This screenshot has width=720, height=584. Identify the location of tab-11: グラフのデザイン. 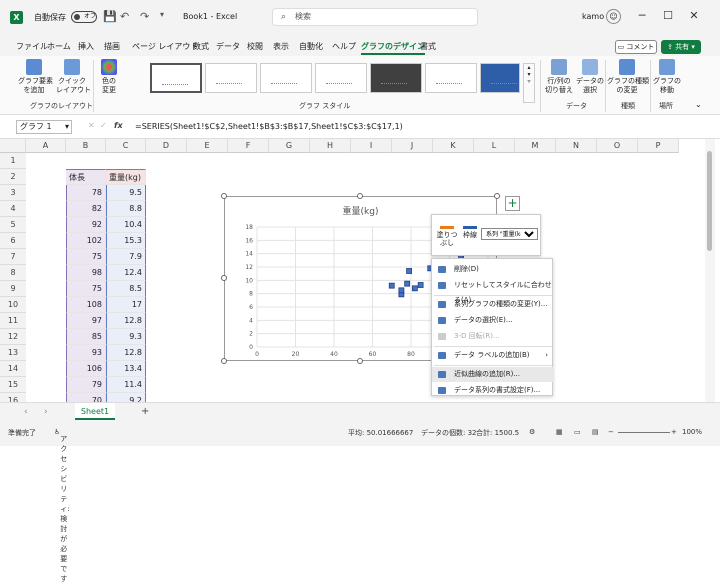
(393, 48).